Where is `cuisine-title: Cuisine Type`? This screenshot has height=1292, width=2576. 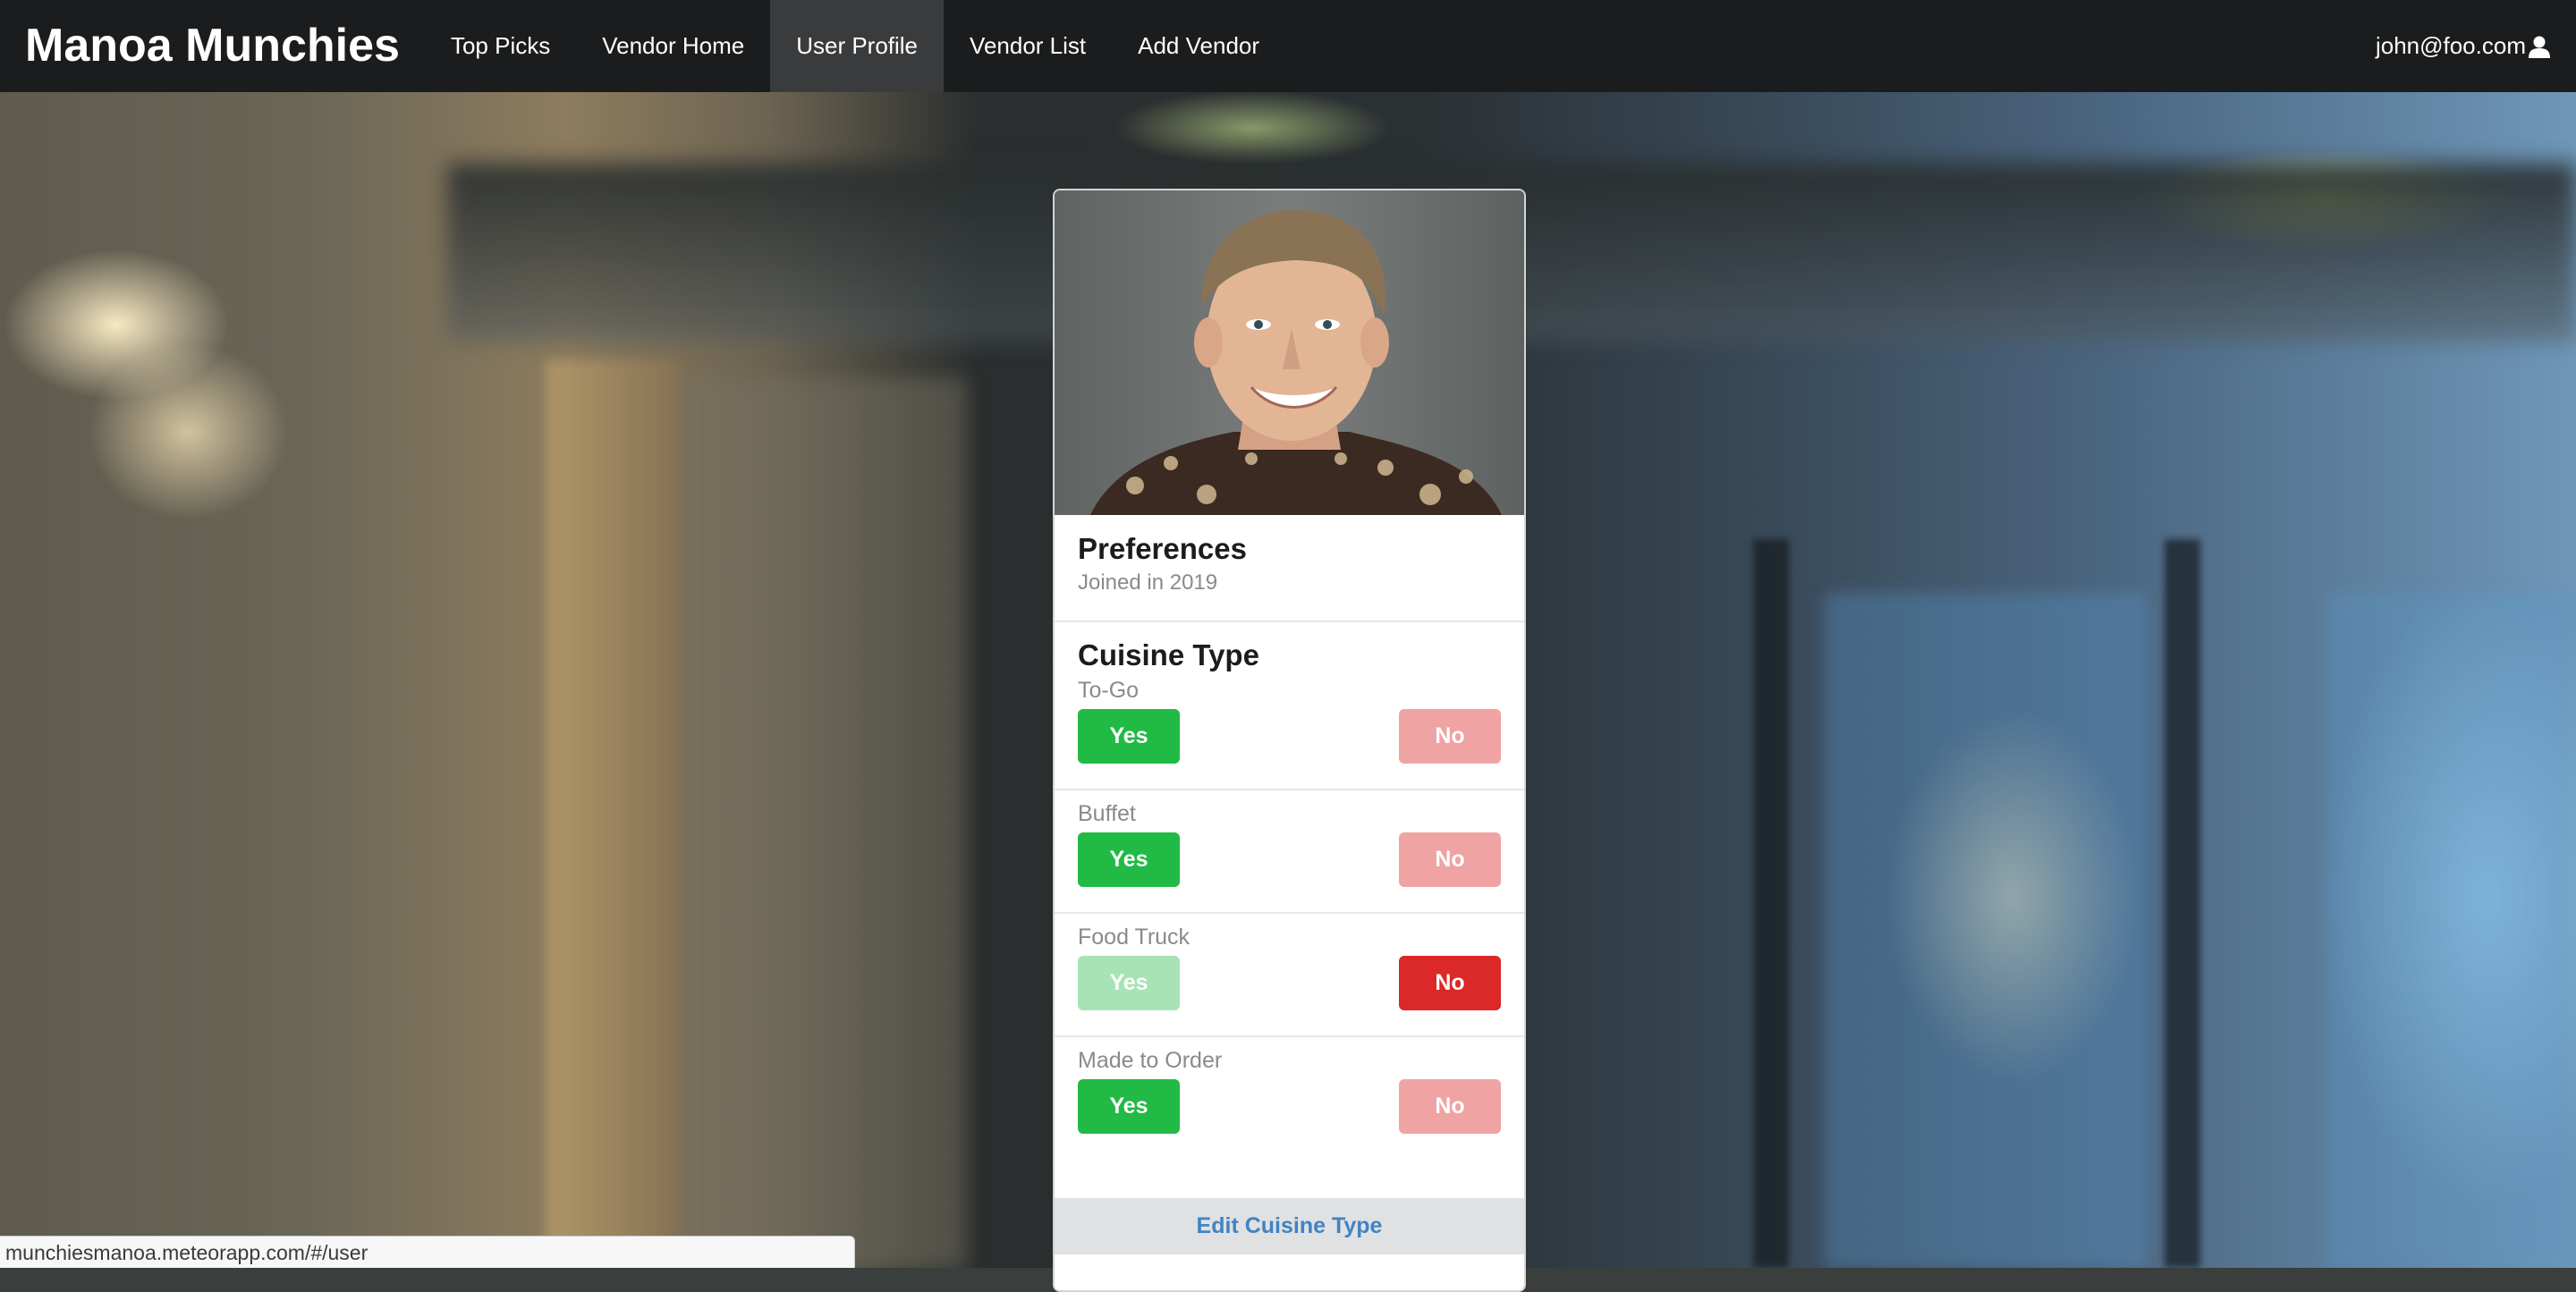
cuisine-title: Cuisine Type is located at coordinates (1168, 654).